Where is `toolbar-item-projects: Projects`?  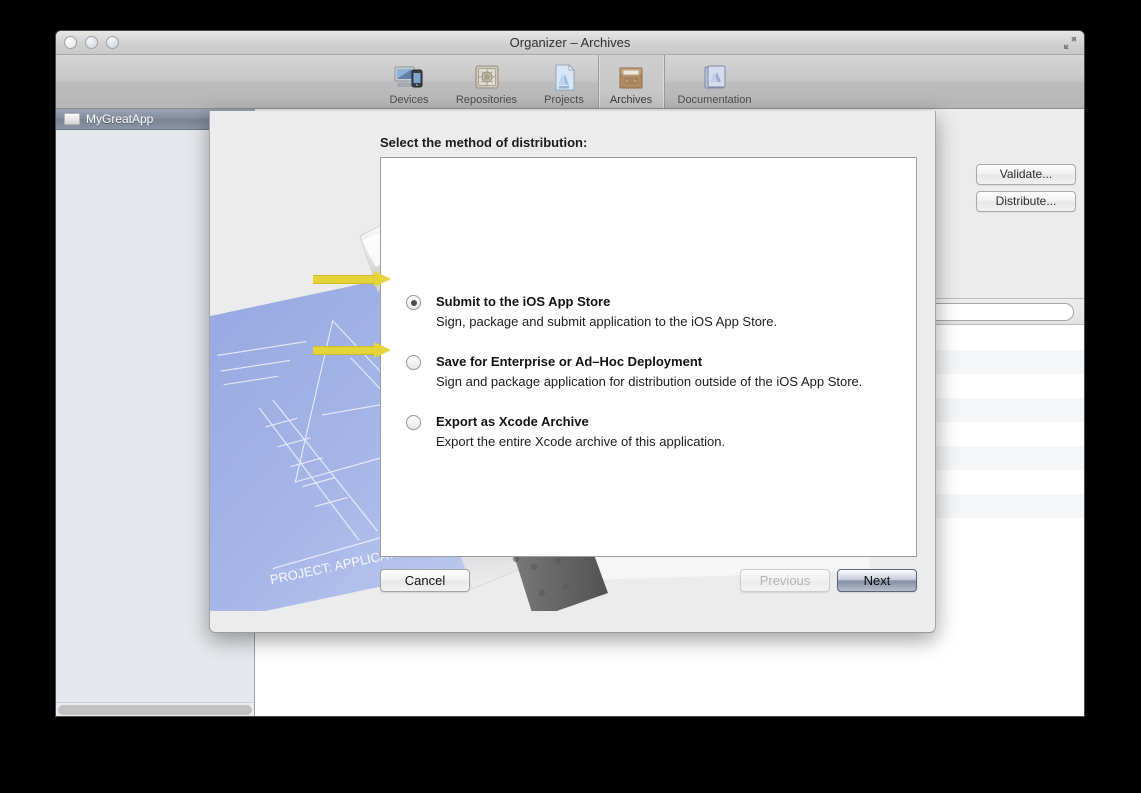
toolbar-item-projects: Projects is located at coordinates (564, 81).